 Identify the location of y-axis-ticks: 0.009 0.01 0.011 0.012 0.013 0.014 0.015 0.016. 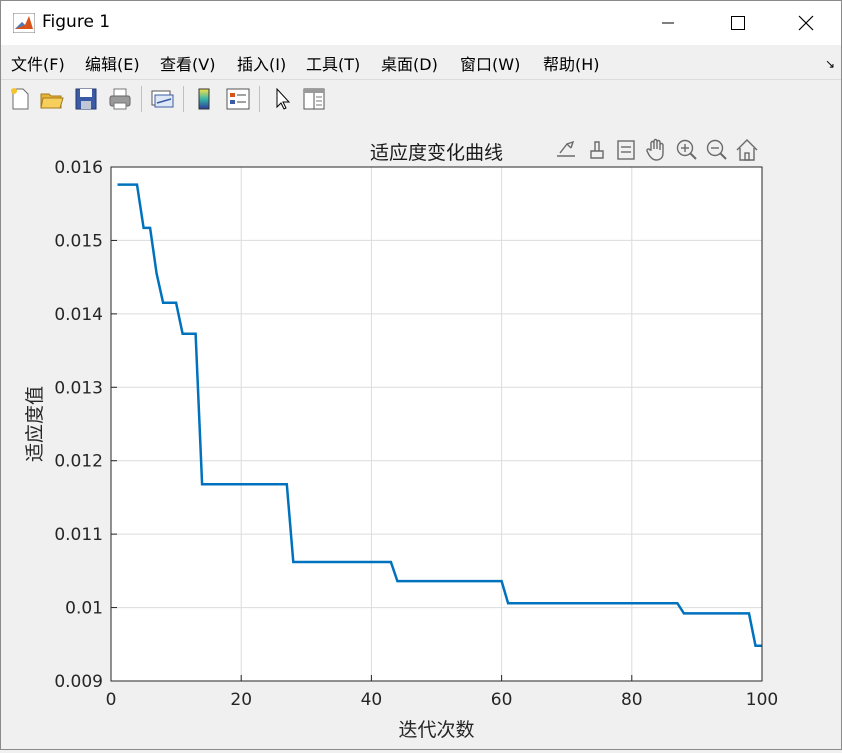
(85, 425).